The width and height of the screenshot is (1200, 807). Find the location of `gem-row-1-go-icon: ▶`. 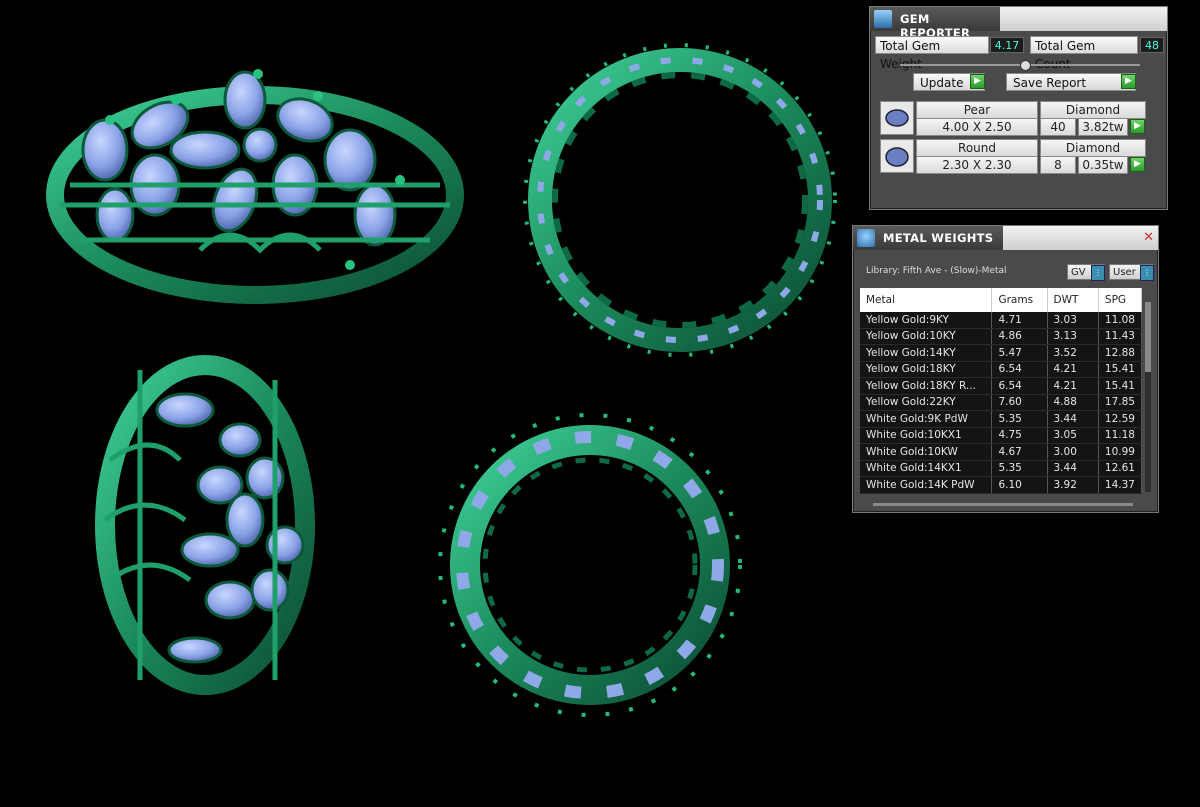

gem-row-1-go-icon: ▶ is located at coordinates (1137, 126).